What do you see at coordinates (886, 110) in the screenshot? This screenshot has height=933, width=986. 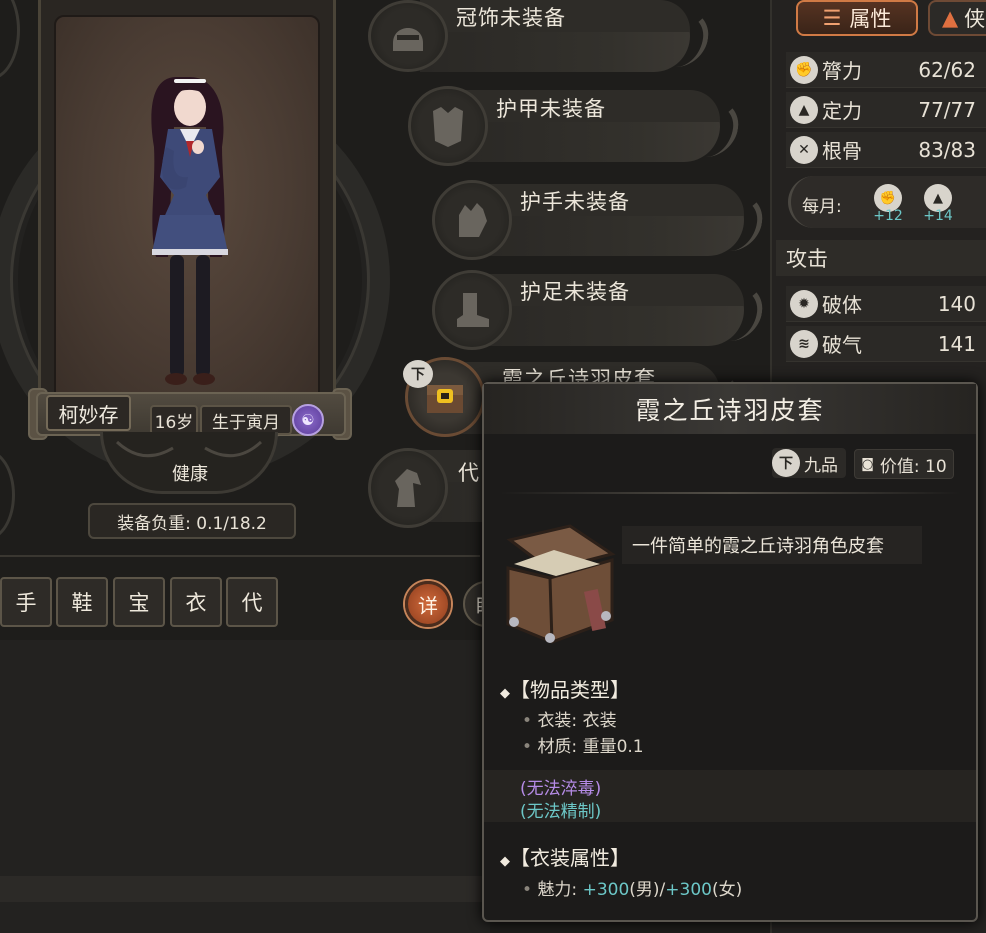 I see `stat-row-focus: ▲ 定力 77/77` at bounding box center [886, 110].